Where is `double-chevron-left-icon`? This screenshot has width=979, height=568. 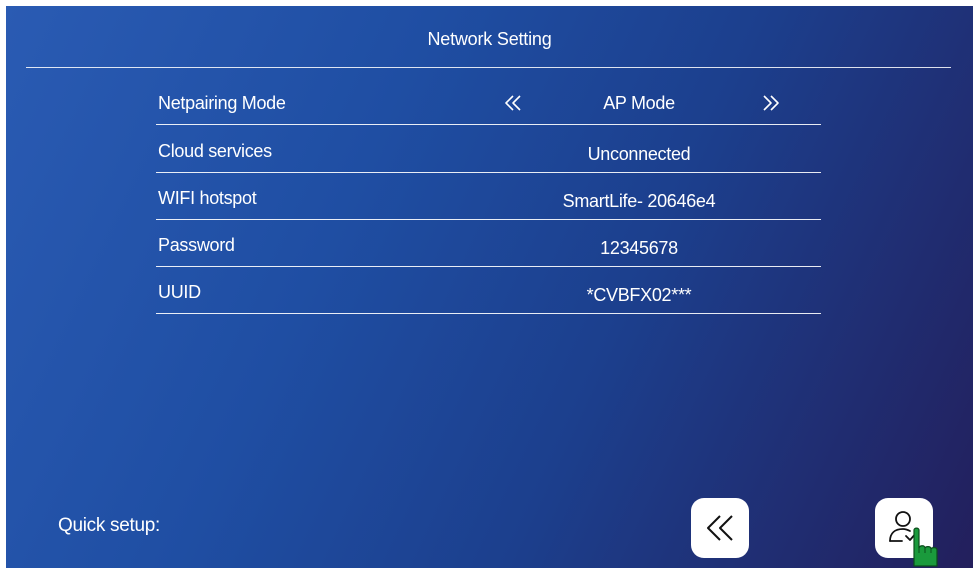 double-chevron-left-icon is located at coordinates (513, 103).